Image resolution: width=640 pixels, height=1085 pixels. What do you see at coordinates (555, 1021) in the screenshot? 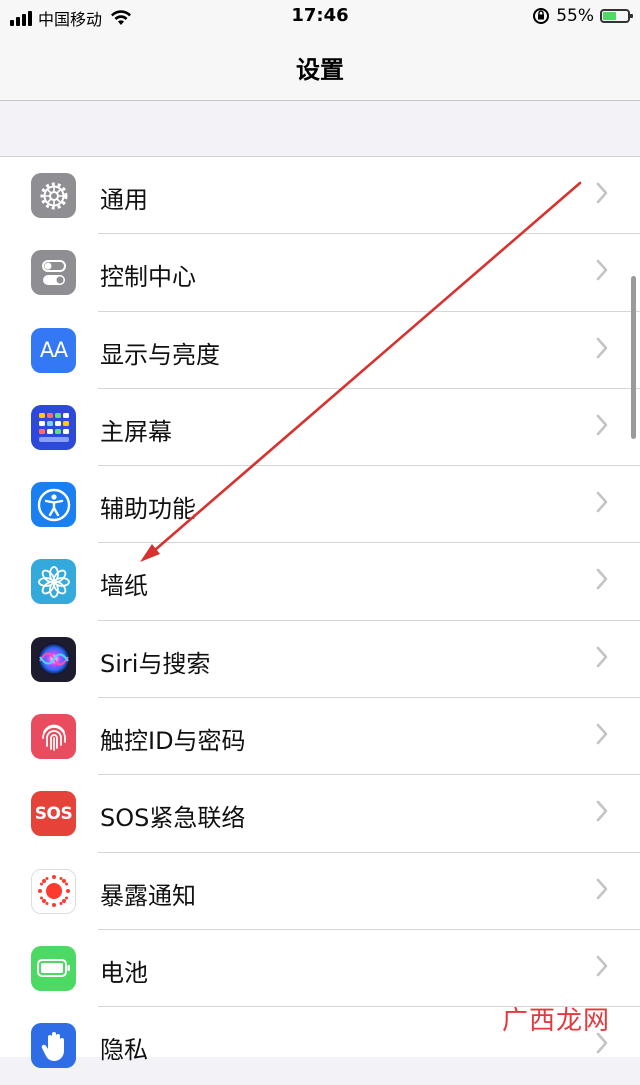
I see `watermark: 广西龙网` at bounding box center [555, 1021].